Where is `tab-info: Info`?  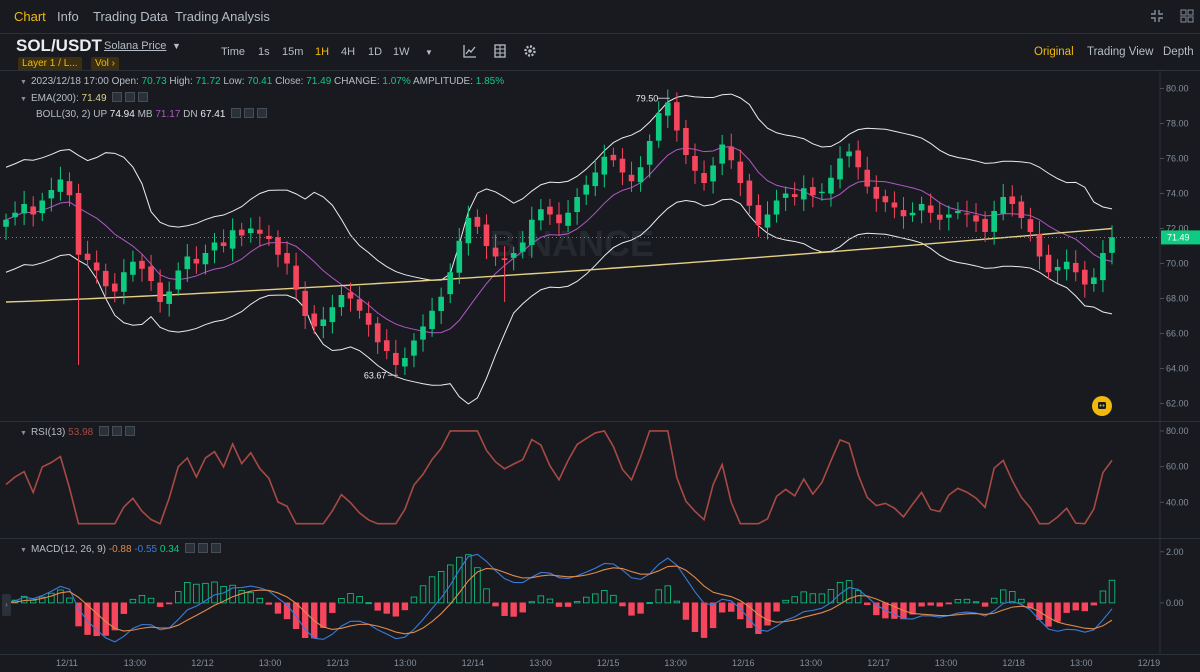 tab-info: Info is located at coordinates (68, 16).